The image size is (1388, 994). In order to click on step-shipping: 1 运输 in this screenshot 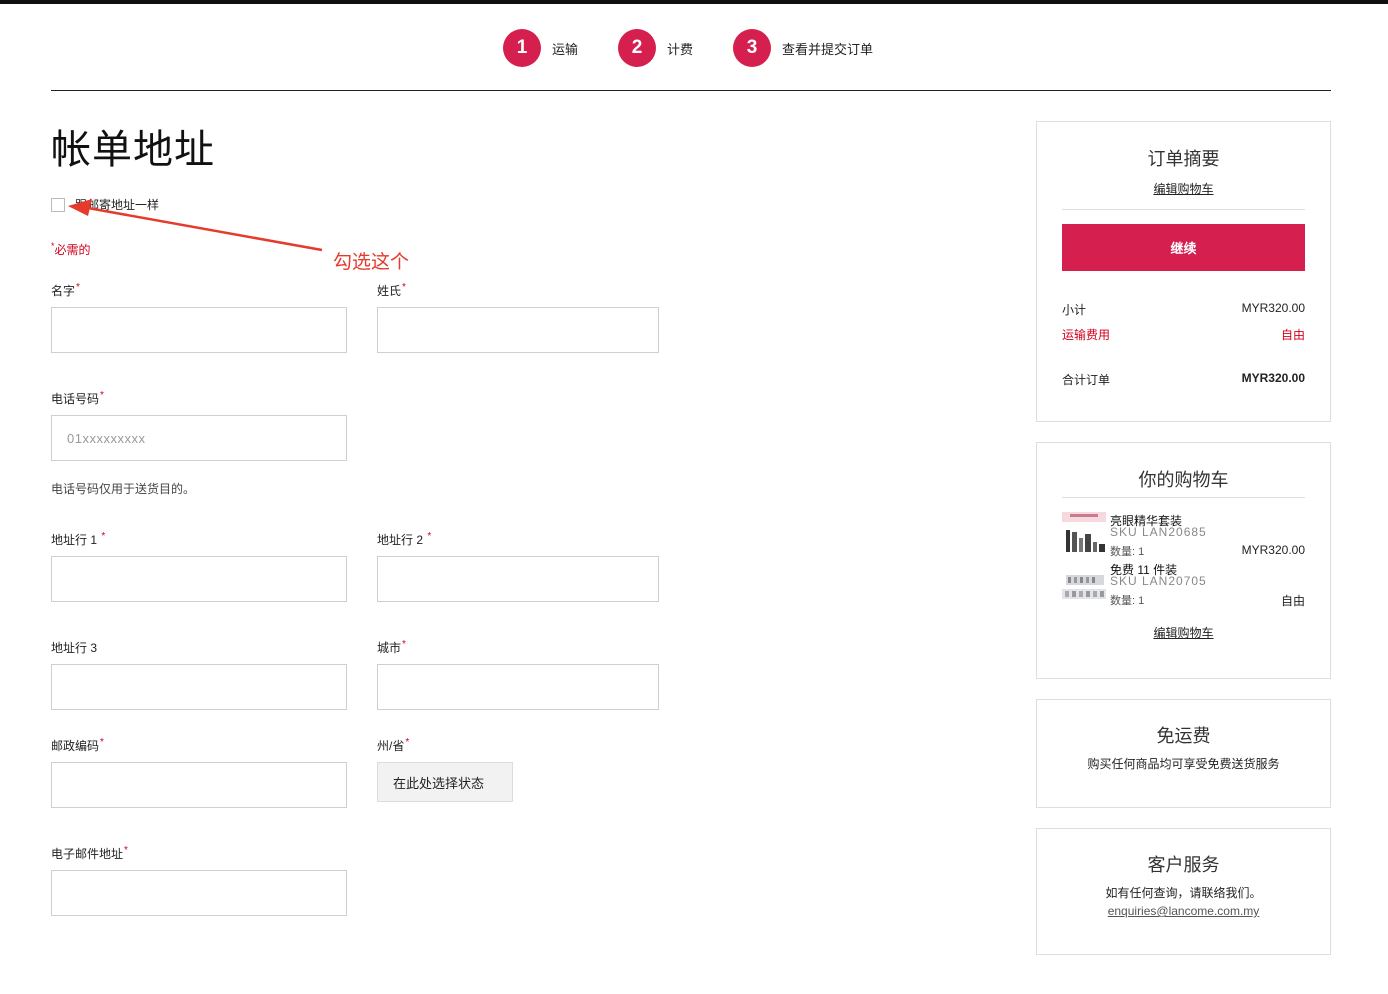, I will do `click(540, 48)`.